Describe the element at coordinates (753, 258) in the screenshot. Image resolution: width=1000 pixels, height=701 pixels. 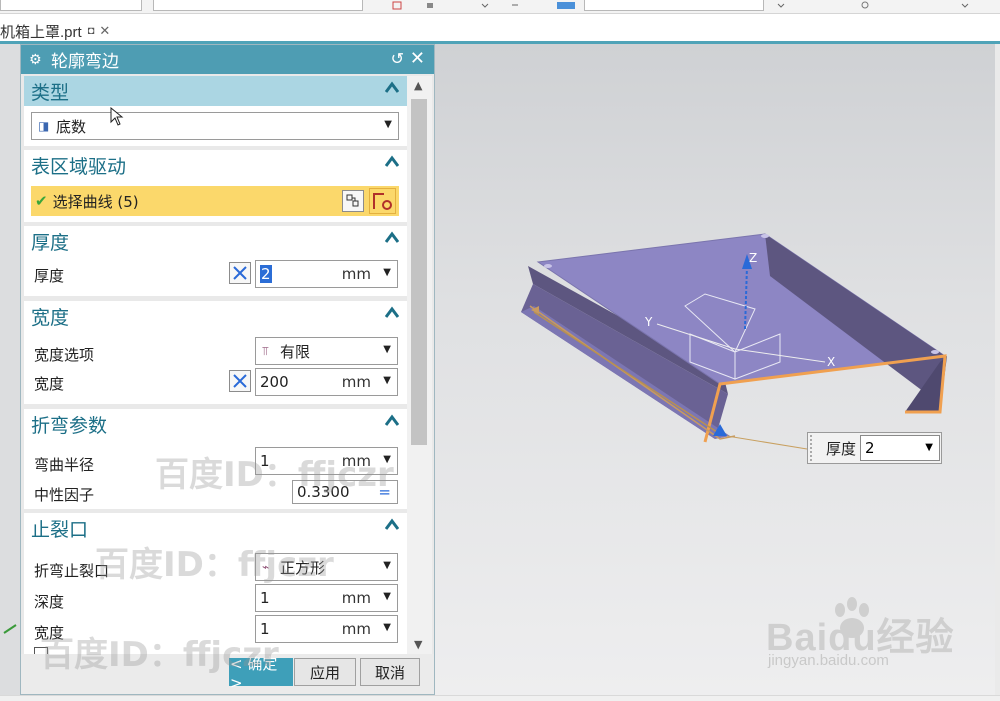
I see `z-axis-label: Z` at that location.